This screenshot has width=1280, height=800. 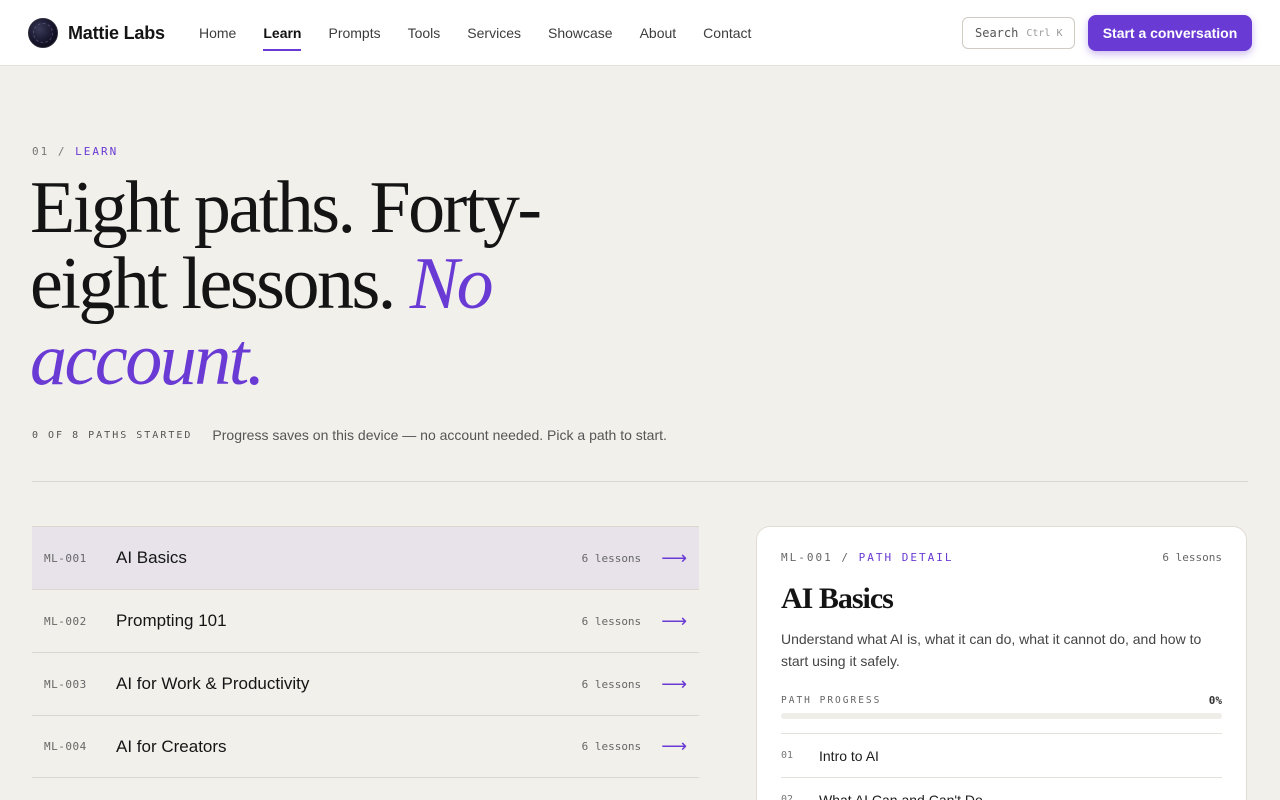 I want to click on lesson-item: 01 Intro to AI, so click(x=1001, y=755).